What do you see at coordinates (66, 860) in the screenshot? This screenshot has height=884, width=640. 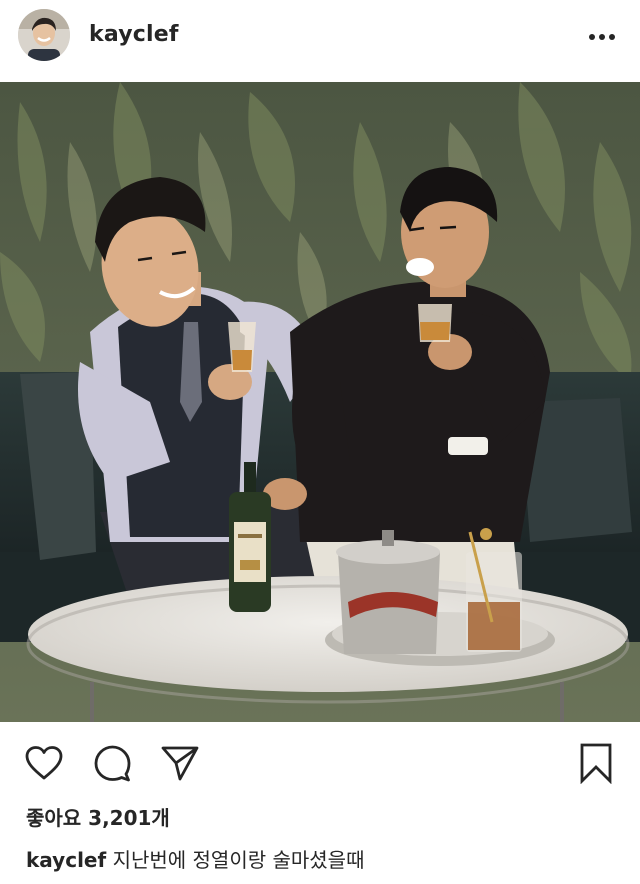 I see `caption-username: kayclef` at bounding box center [66, 860].